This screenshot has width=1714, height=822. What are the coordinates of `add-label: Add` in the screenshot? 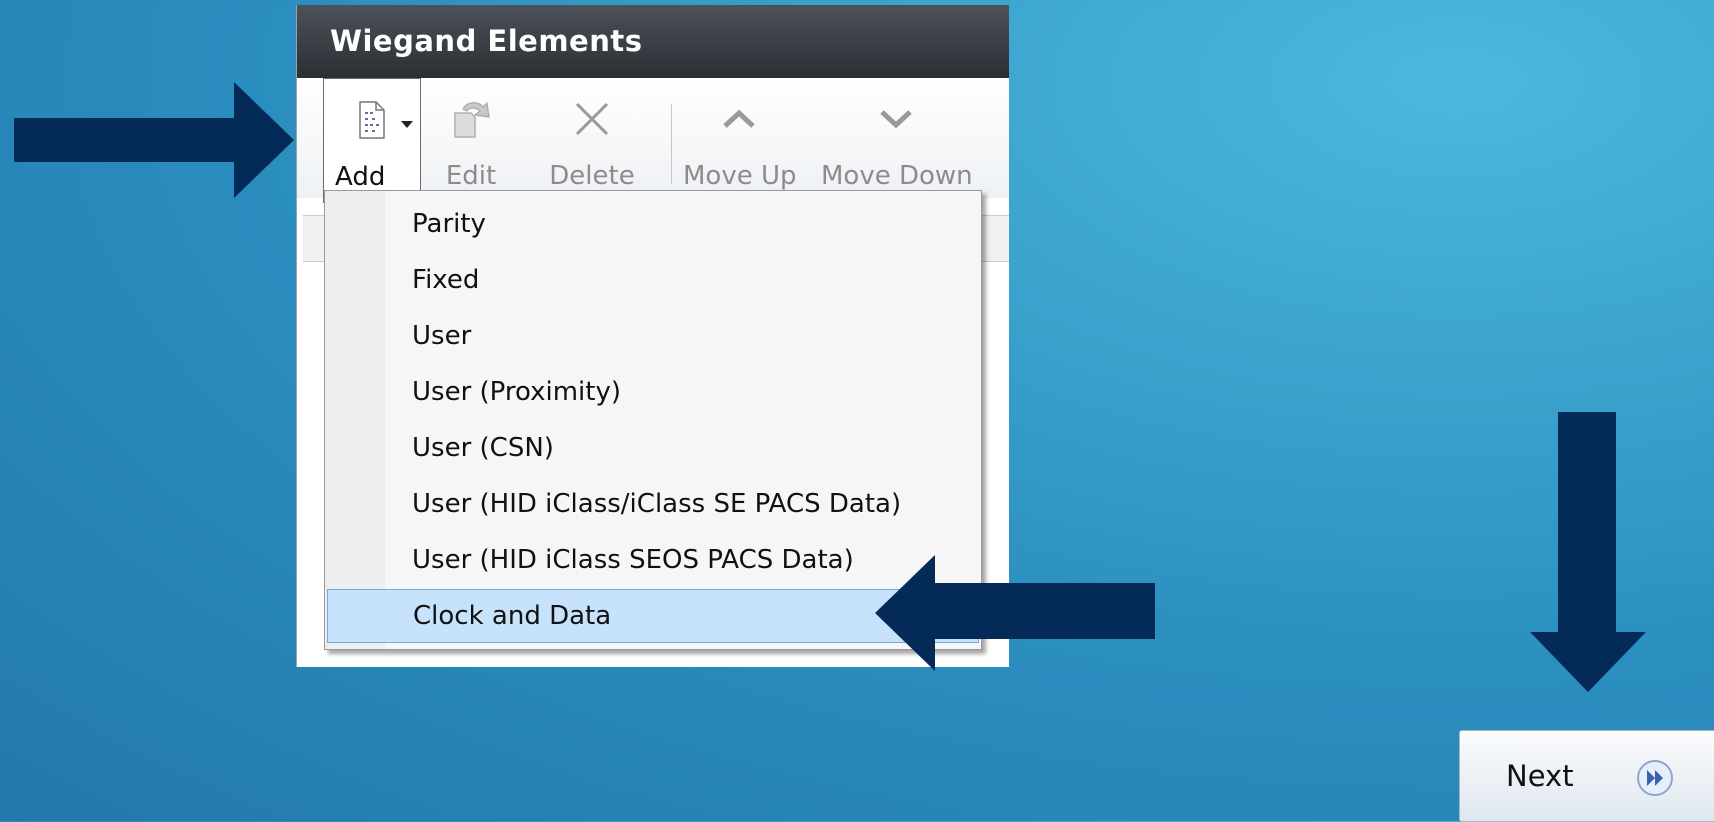 It's located at (360, 177).